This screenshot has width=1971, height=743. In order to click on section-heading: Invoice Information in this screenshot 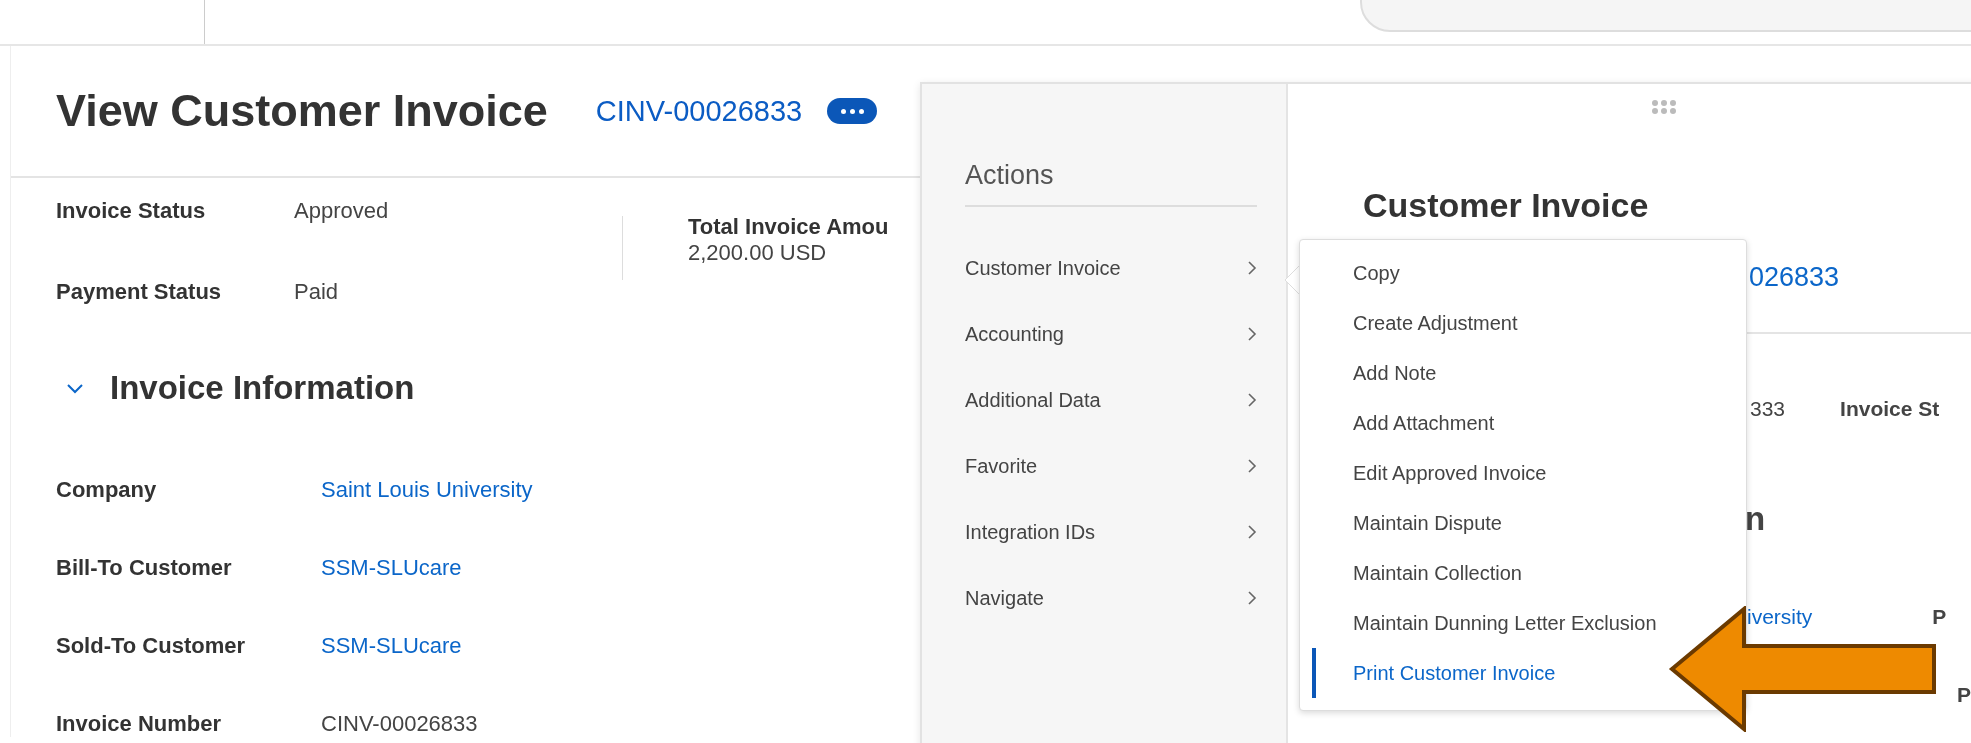, I will do `click(262, 388)`.